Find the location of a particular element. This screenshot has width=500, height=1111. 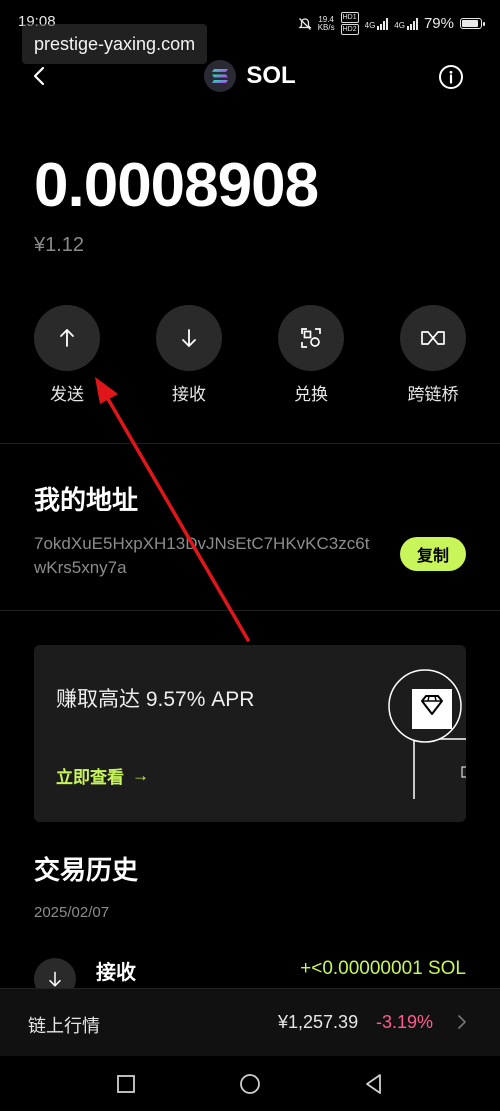

bridge-button: 跨链桥 is located at coordinates (433, 355).